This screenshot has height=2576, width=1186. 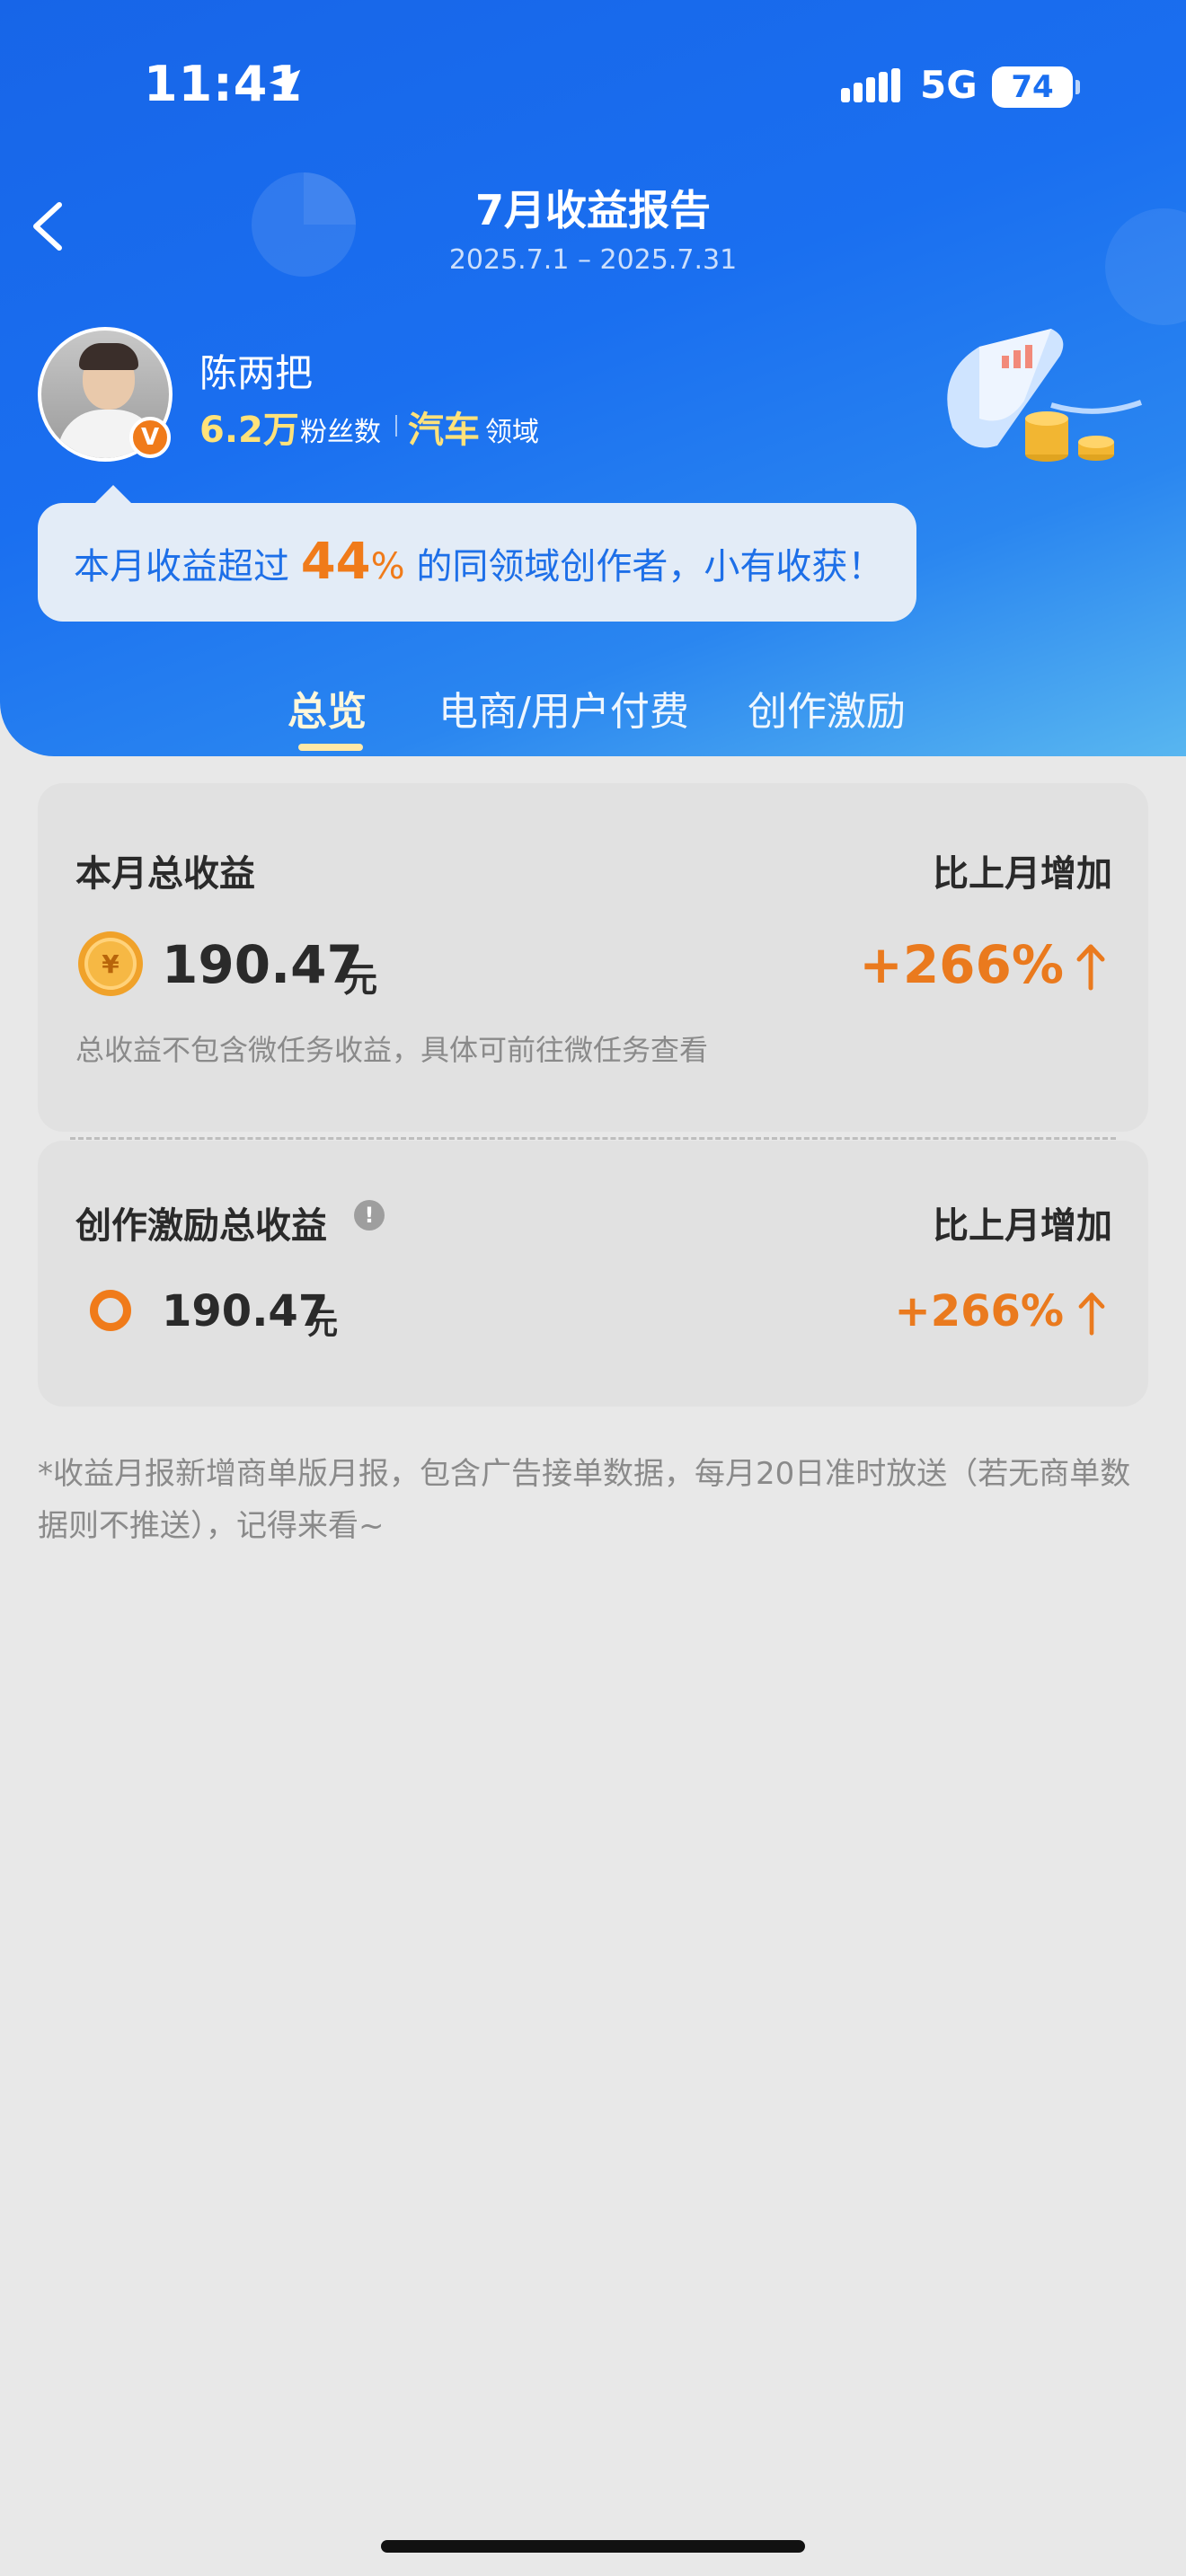 What do you see at coordinates (396, 426) in the screenshot?
I see `meta-divider` at bounding box center [396, 426].